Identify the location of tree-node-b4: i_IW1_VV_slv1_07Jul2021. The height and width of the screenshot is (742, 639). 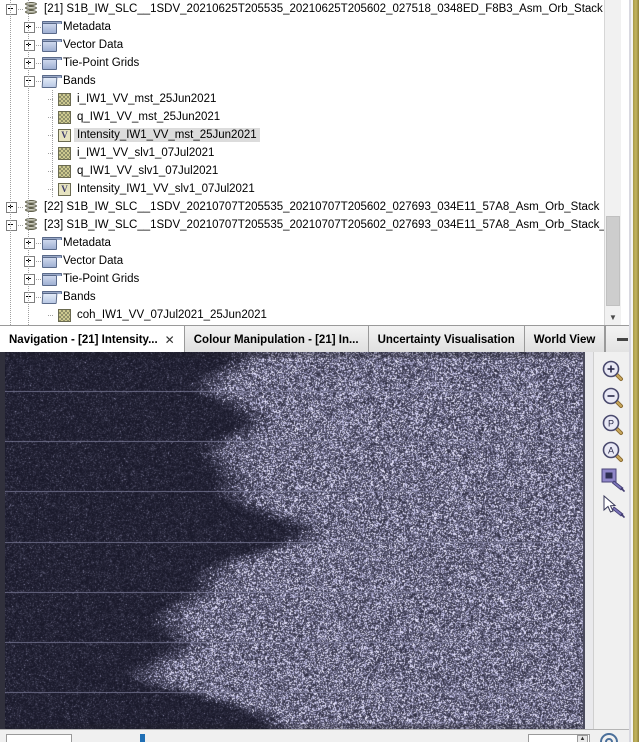
(310, 153).